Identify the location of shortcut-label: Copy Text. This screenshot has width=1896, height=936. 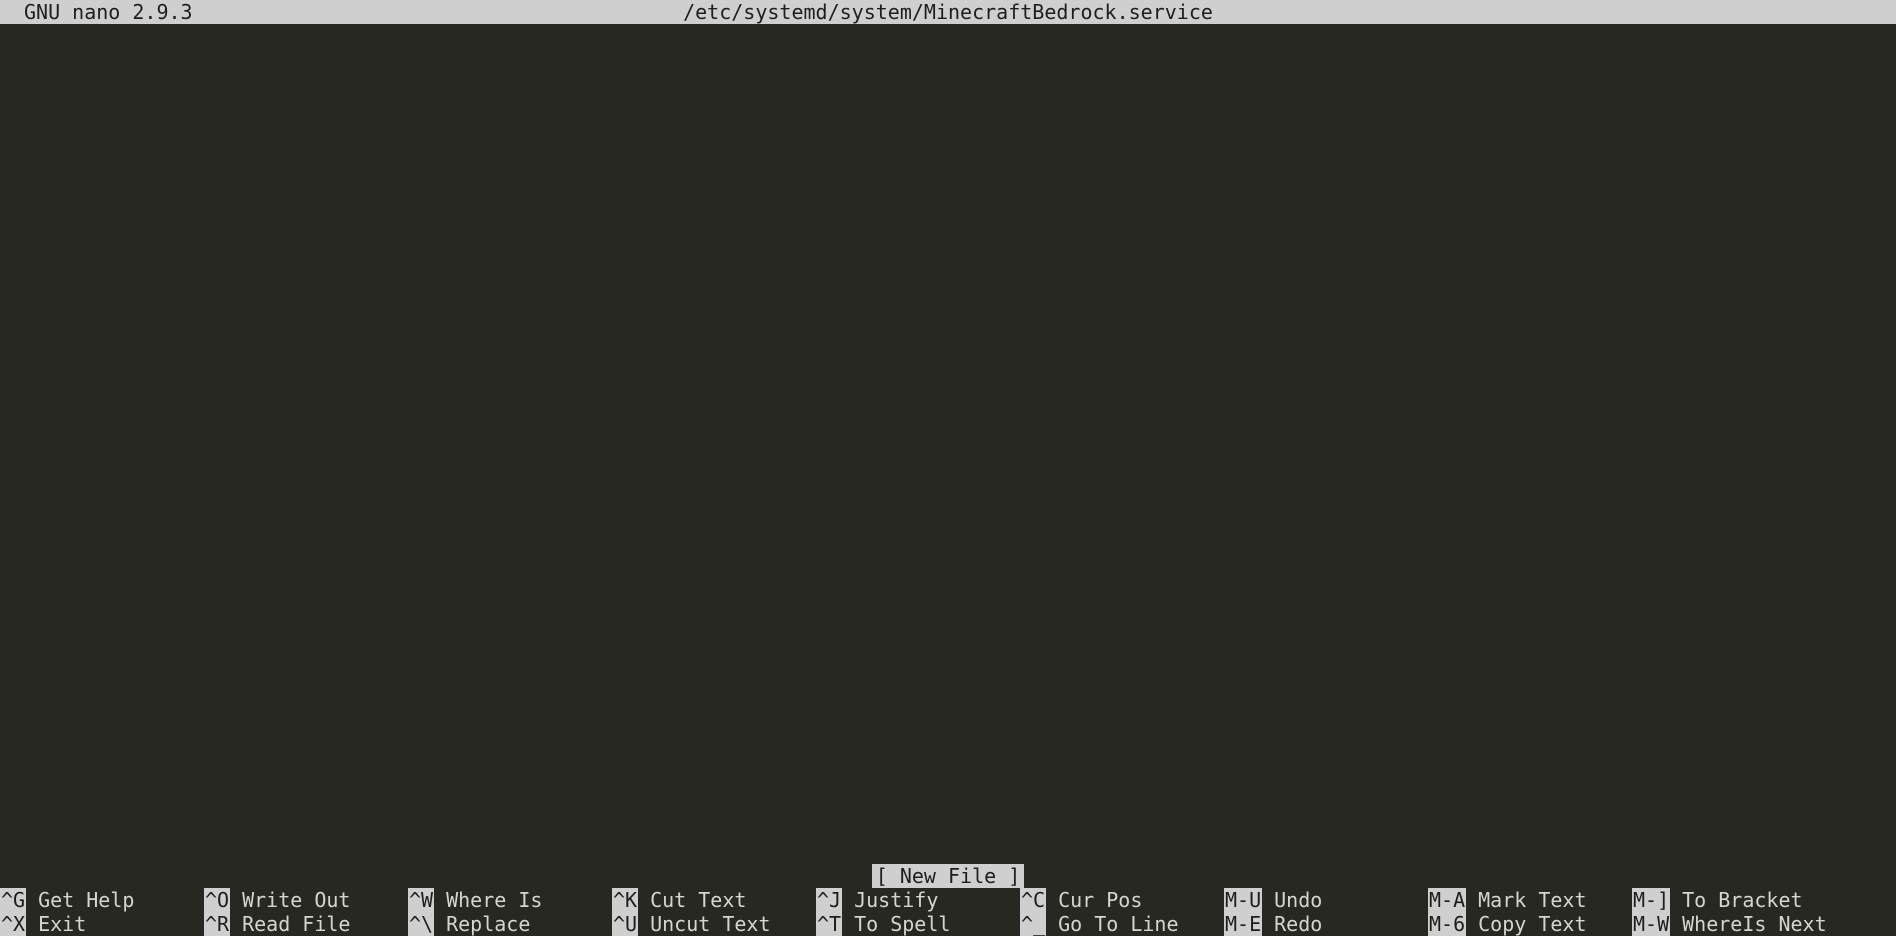
(1532, 924).